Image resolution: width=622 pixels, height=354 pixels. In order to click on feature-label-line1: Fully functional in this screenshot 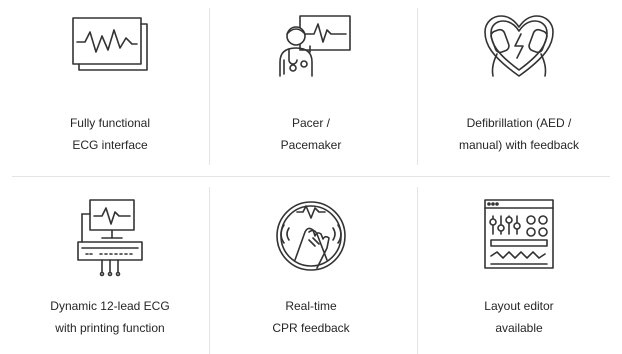, I will do `click(110, 123)`.